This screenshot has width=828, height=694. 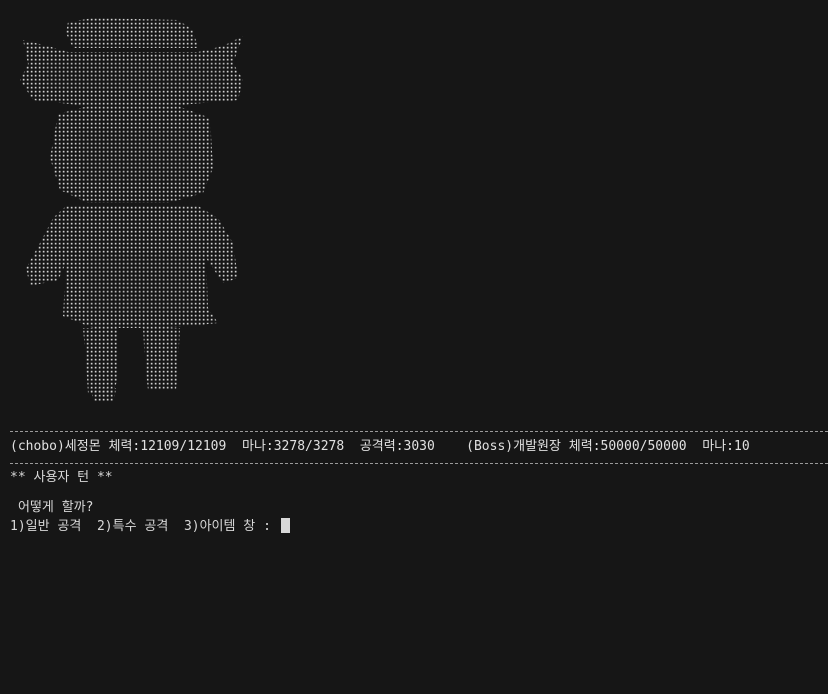 I want to click on separator-top, so click(x=419, y=431).